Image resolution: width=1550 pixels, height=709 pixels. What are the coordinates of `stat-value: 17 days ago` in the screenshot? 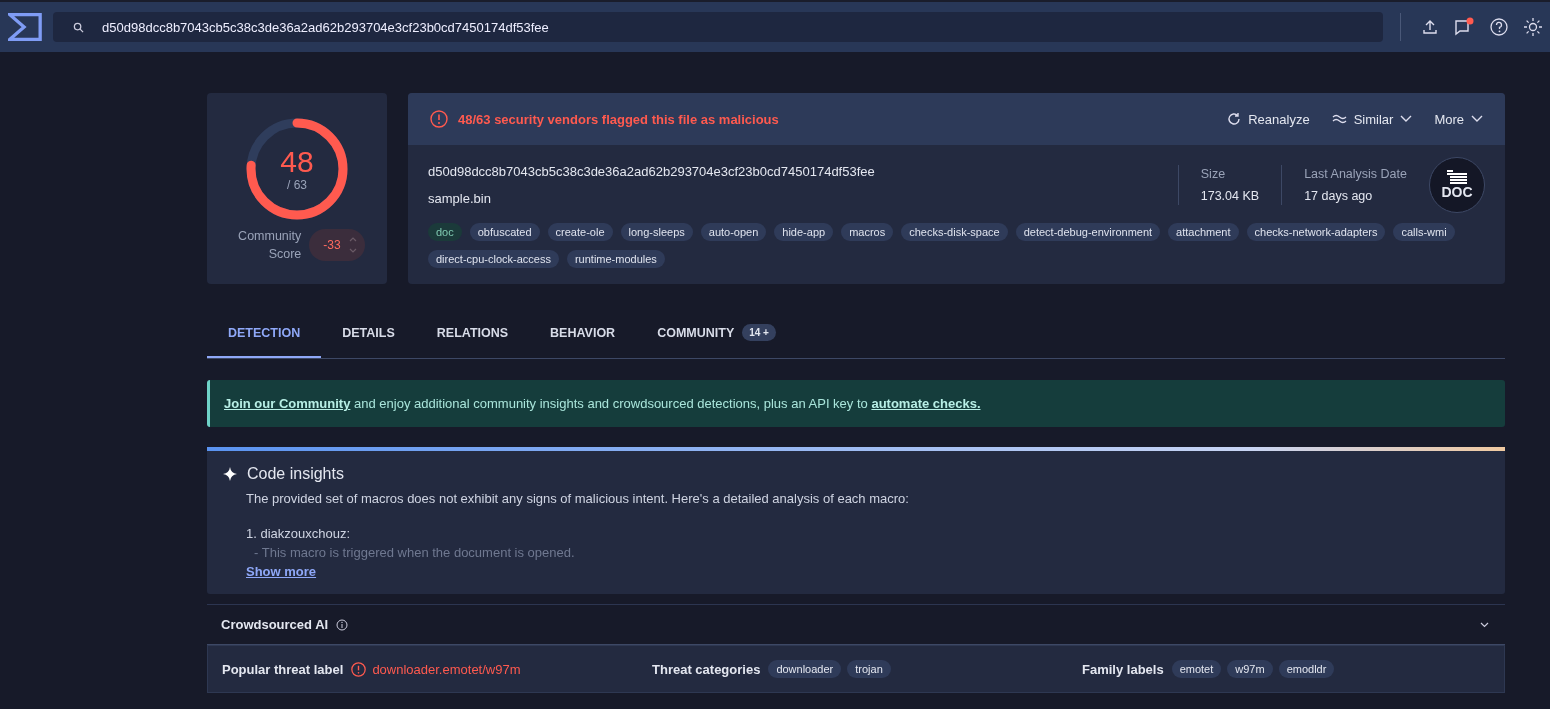 It's located at (1339, 196).